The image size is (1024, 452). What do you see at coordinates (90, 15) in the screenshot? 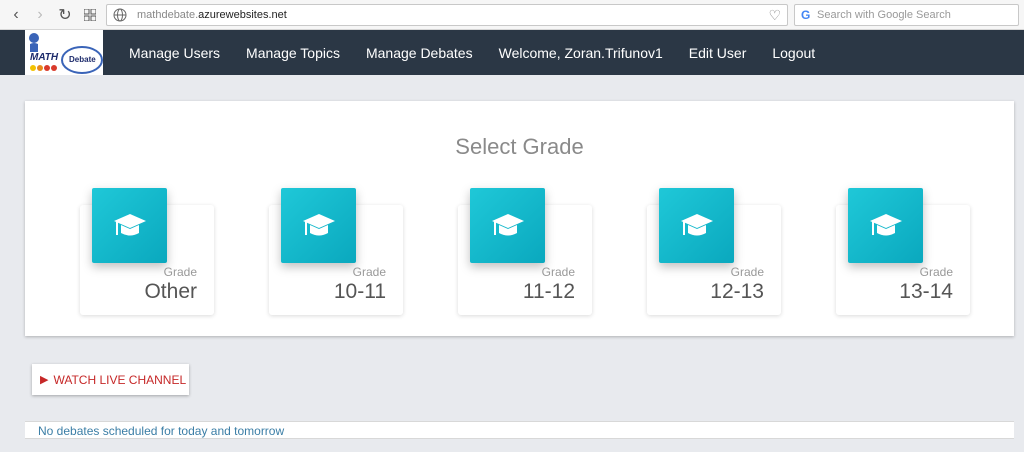
I see `speed-dial-icon` at bounding box center [90, 15].